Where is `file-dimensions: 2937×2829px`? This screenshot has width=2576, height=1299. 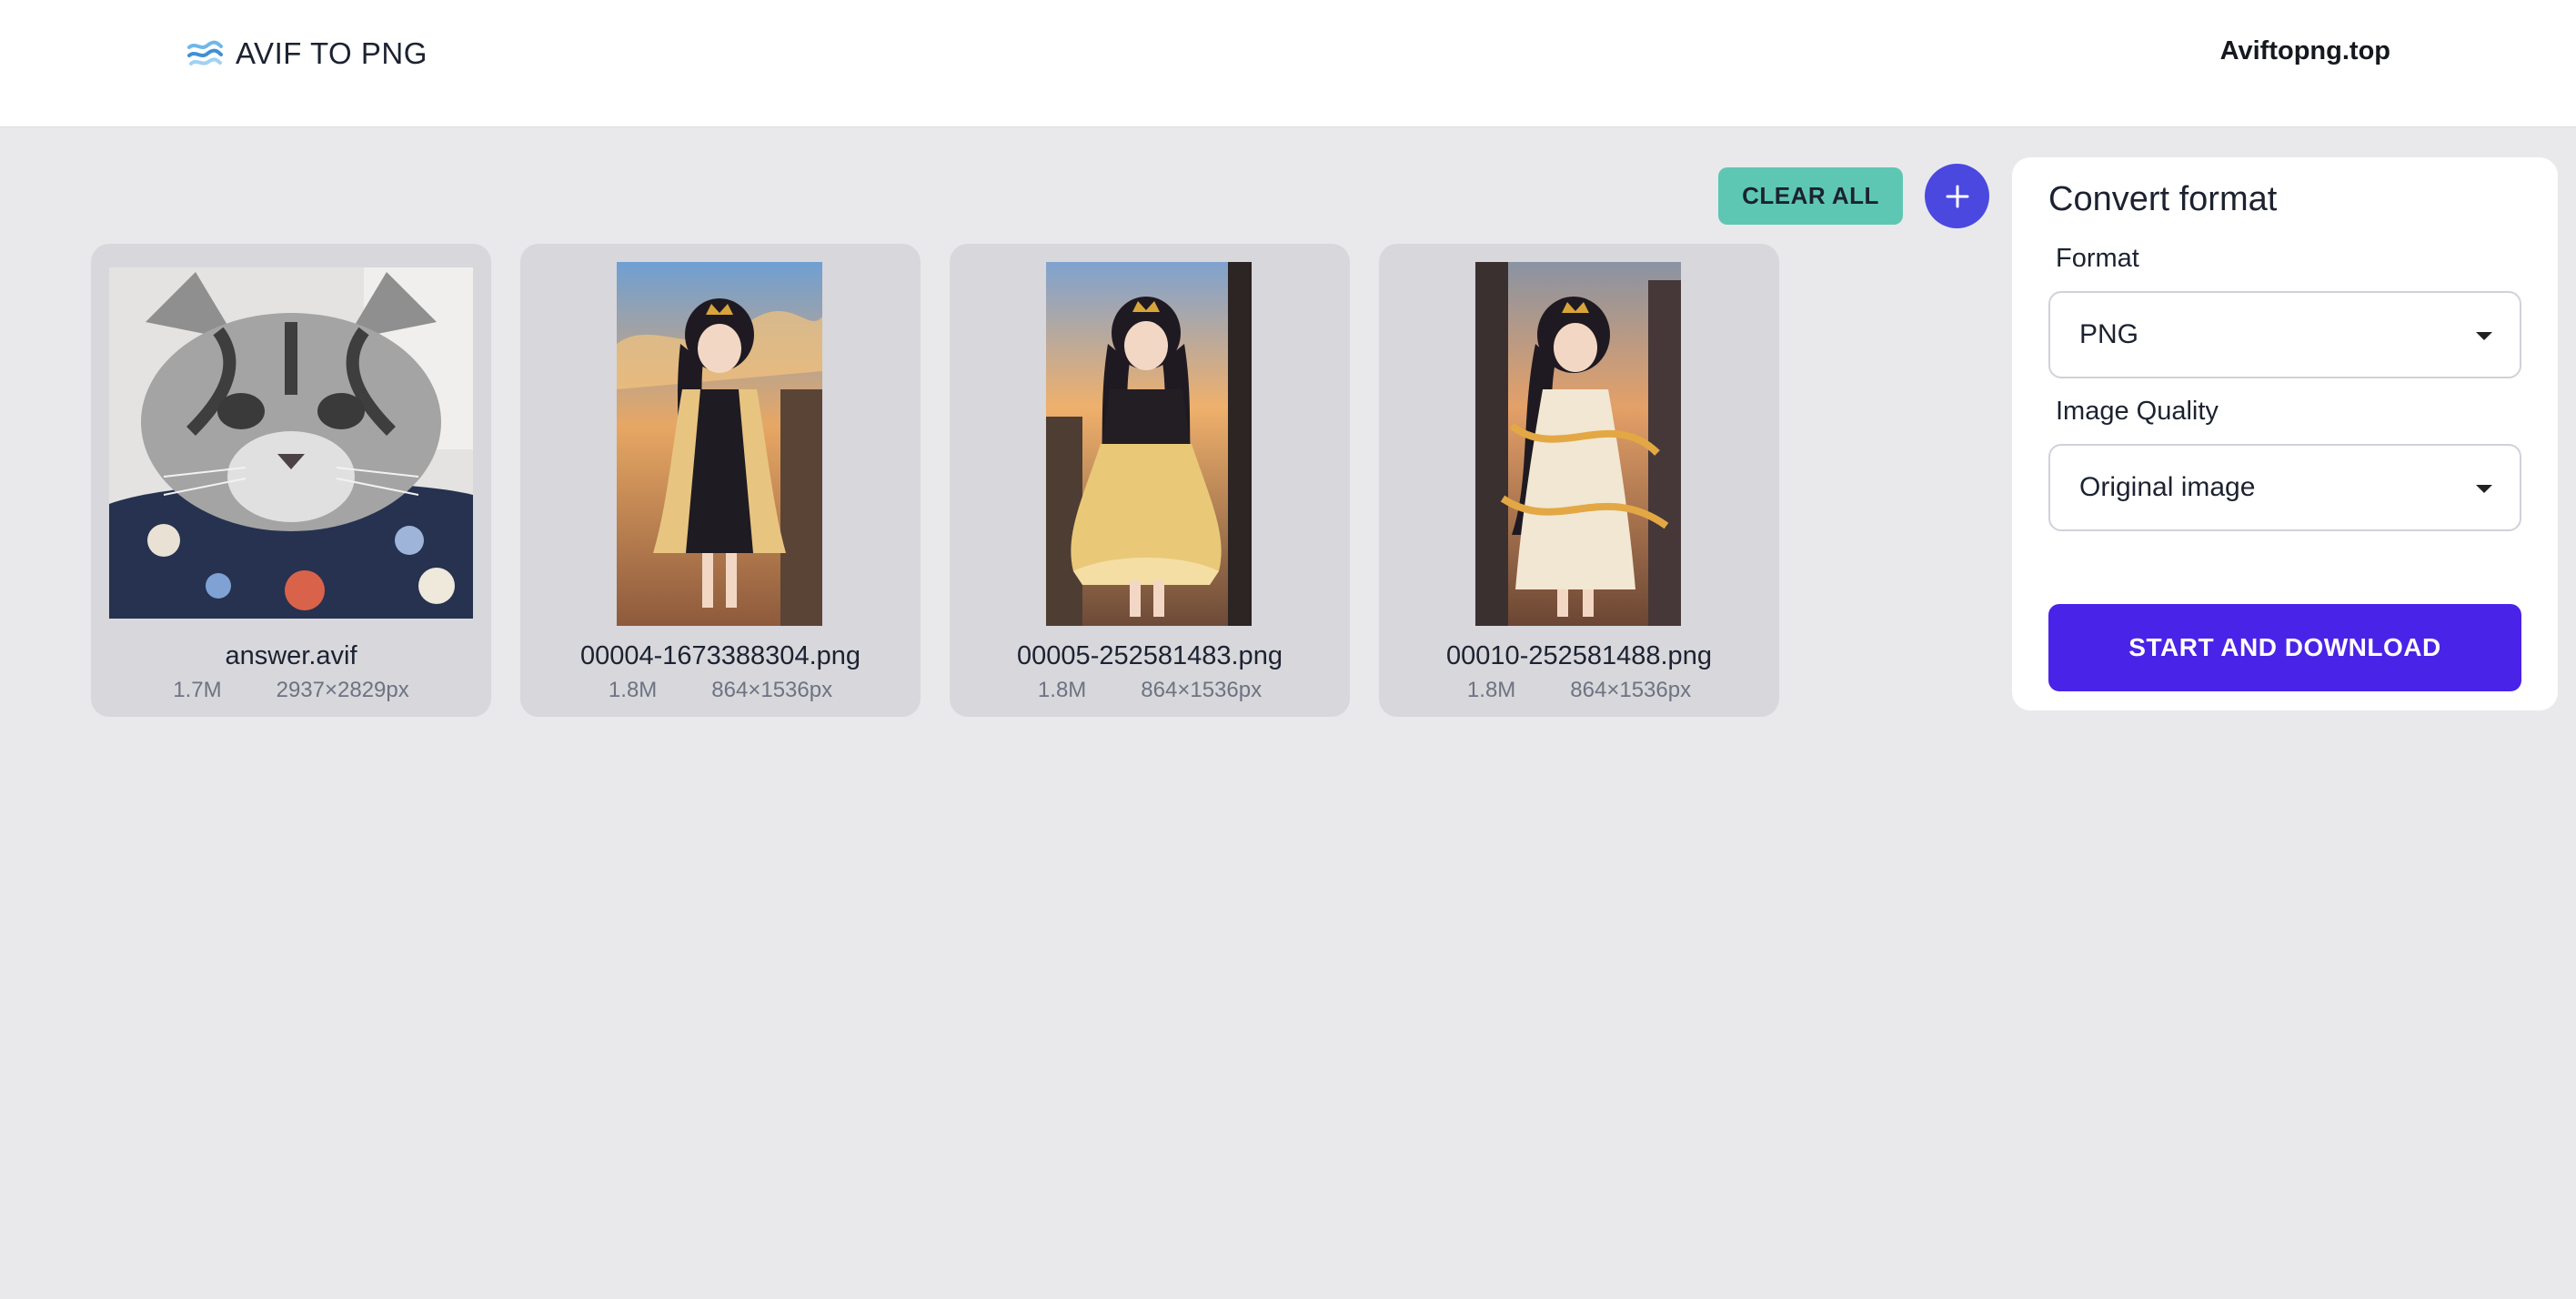
file-dimensions: 2937×2829px is located at coordinates (342, 690).